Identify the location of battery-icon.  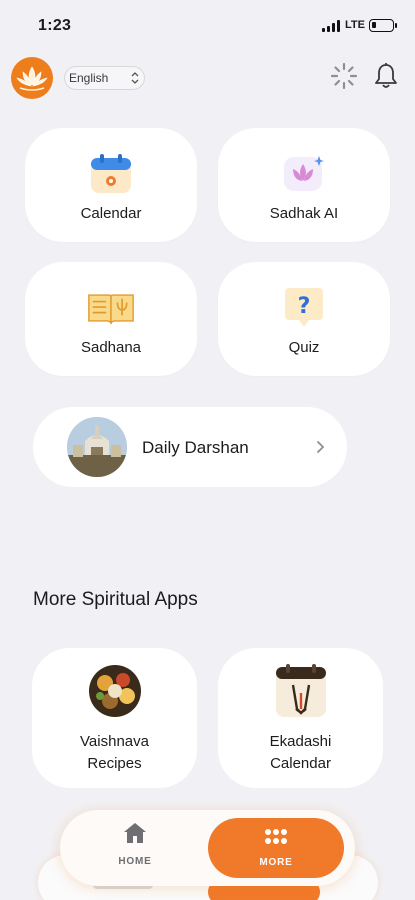
(383, 25).